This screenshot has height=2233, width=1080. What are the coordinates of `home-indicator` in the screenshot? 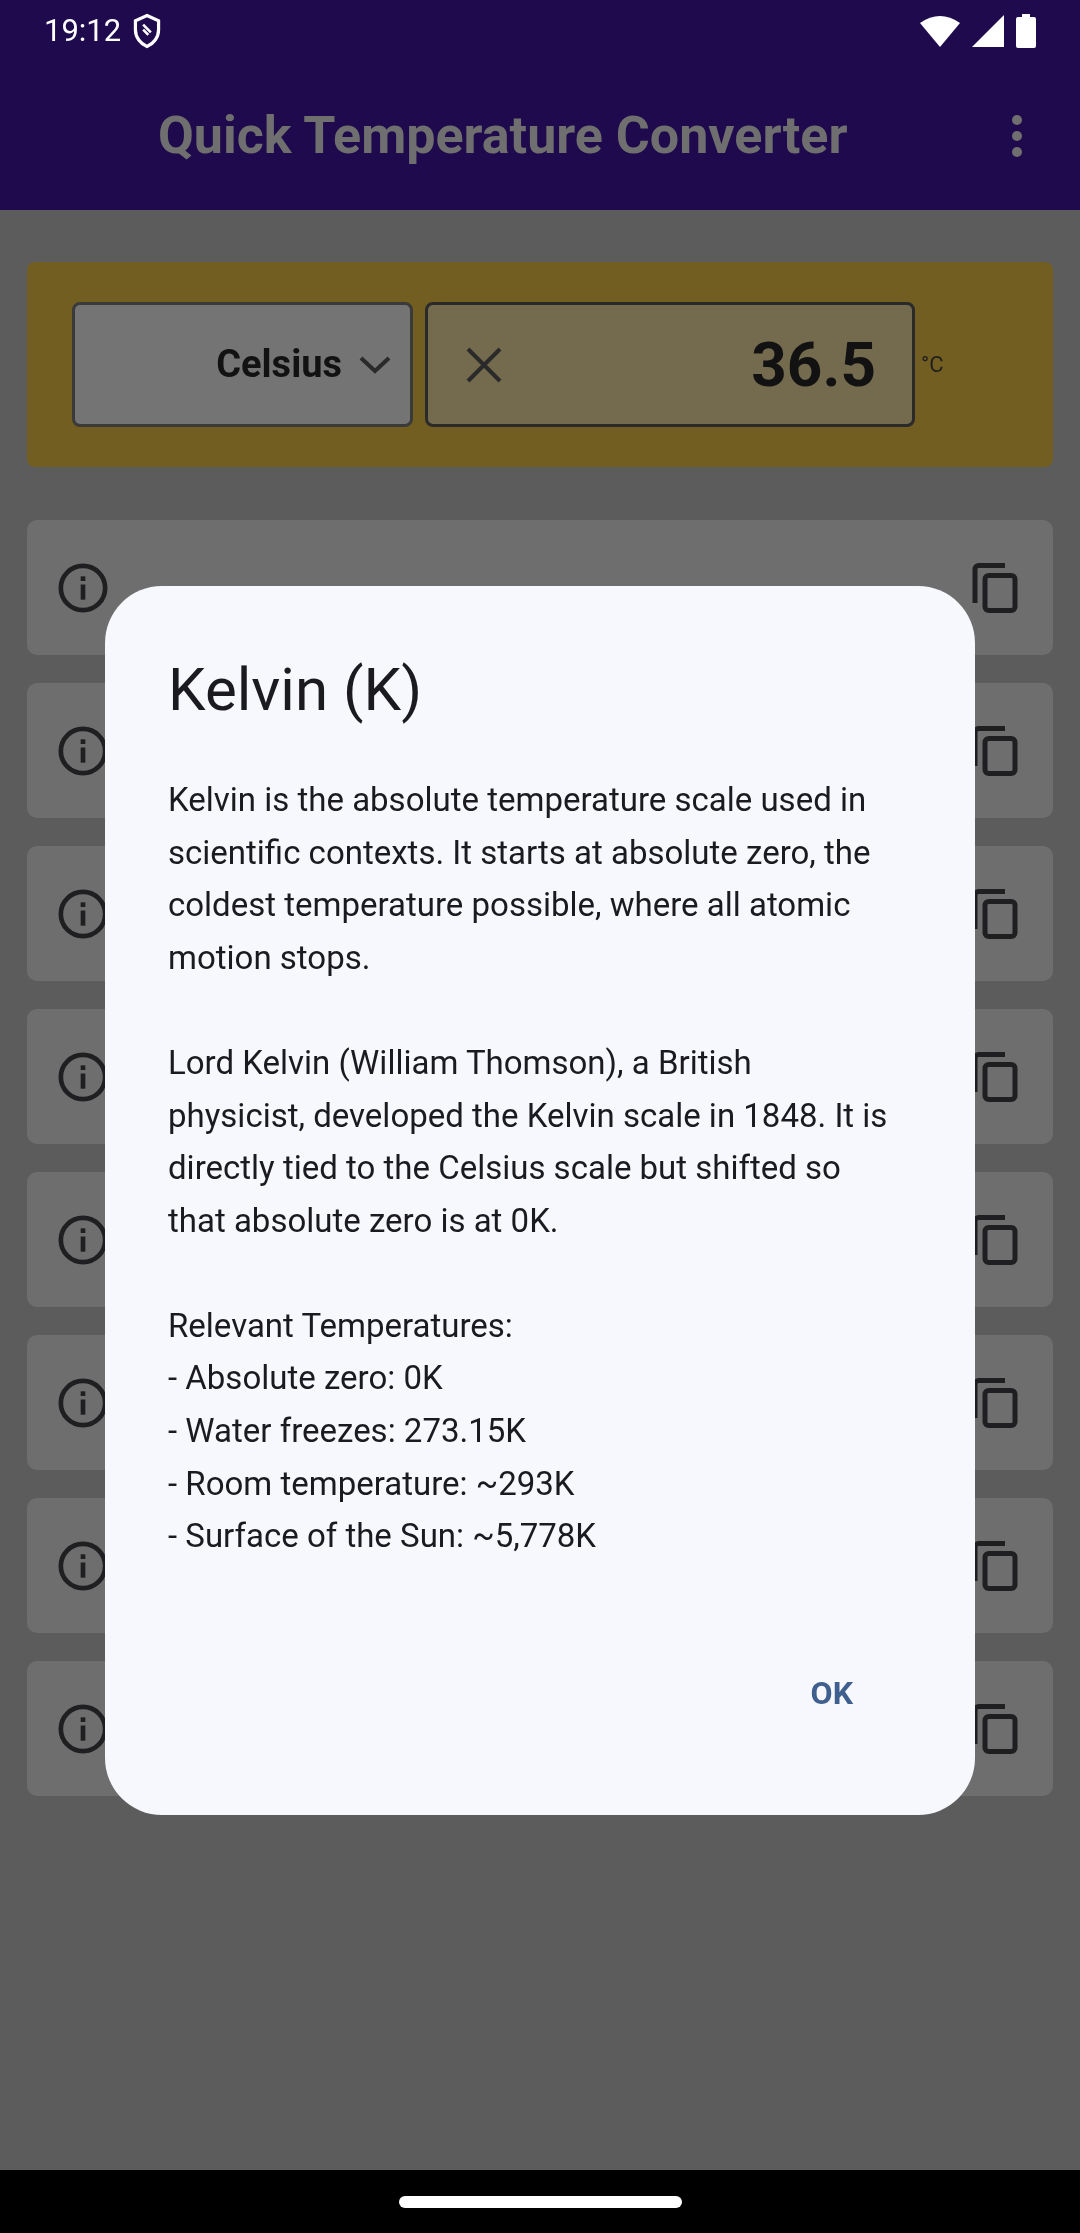 It's located at (540, 2201).